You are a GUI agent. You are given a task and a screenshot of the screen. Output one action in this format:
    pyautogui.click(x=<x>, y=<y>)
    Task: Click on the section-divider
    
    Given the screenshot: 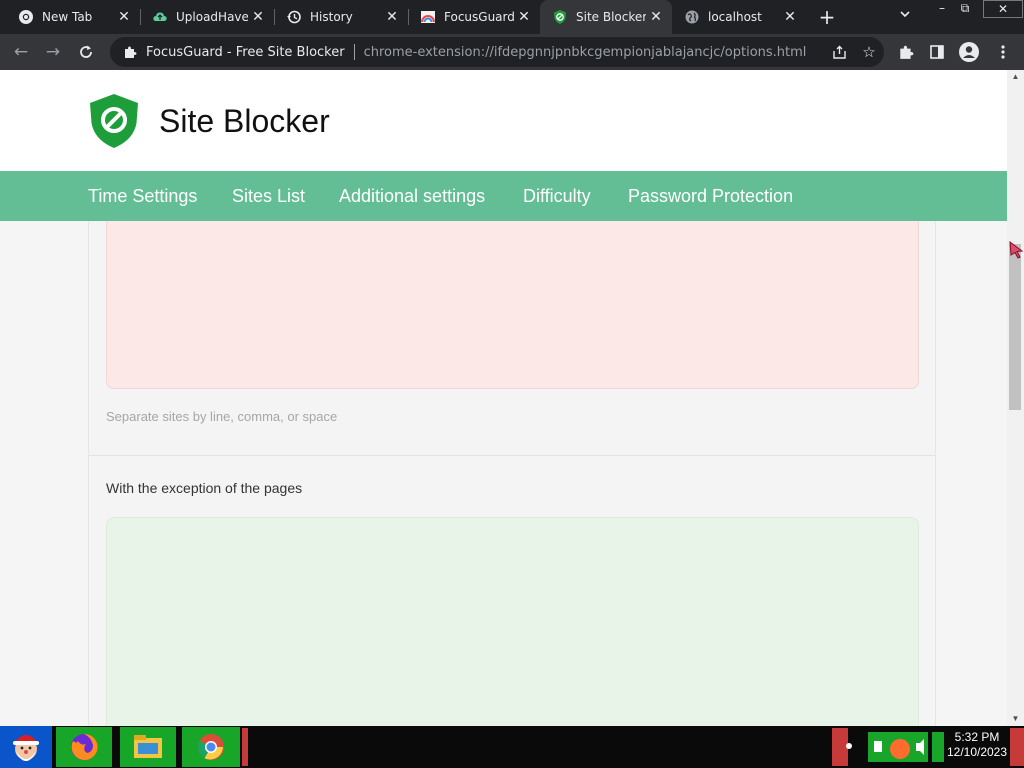 What is the action you would take?
    pyautogui.click(x=512, y=455)
    